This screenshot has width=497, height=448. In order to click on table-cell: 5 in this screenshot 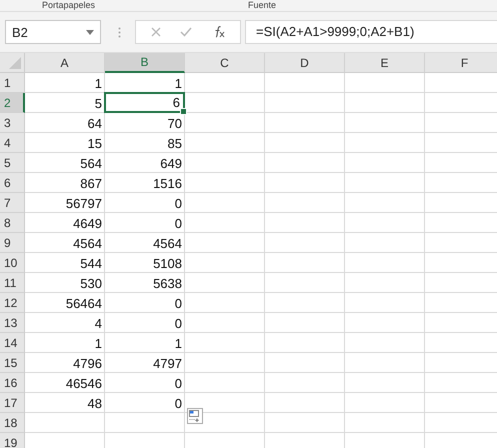, I will do `click(65, 103)`.